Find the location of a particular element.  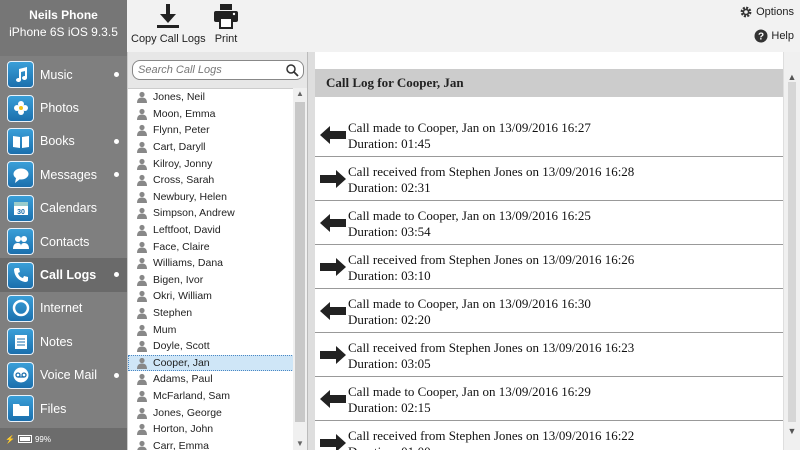

open-book-icon is located at coordinates (20, 141).